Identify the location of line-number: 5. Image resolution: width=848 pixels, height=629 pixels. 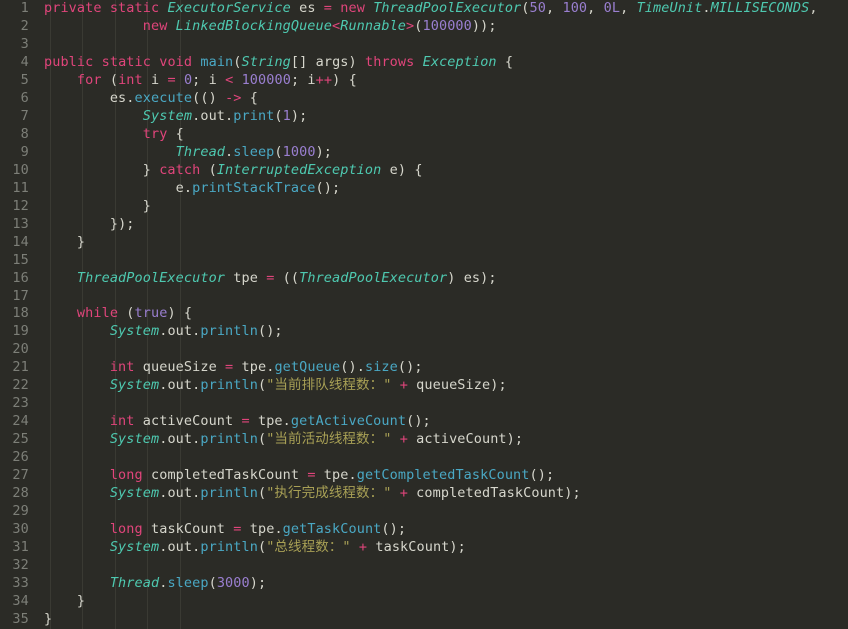
(24, 79).